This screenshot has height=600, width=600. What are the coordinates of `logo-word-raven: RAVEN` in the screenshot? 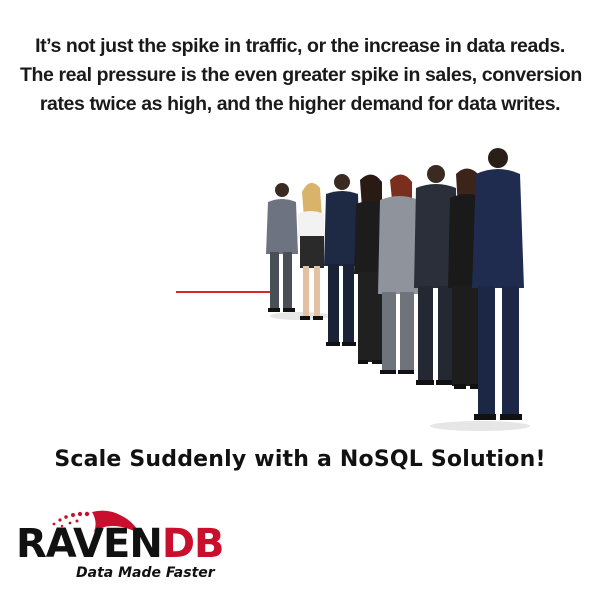 It's located at (89, 544).